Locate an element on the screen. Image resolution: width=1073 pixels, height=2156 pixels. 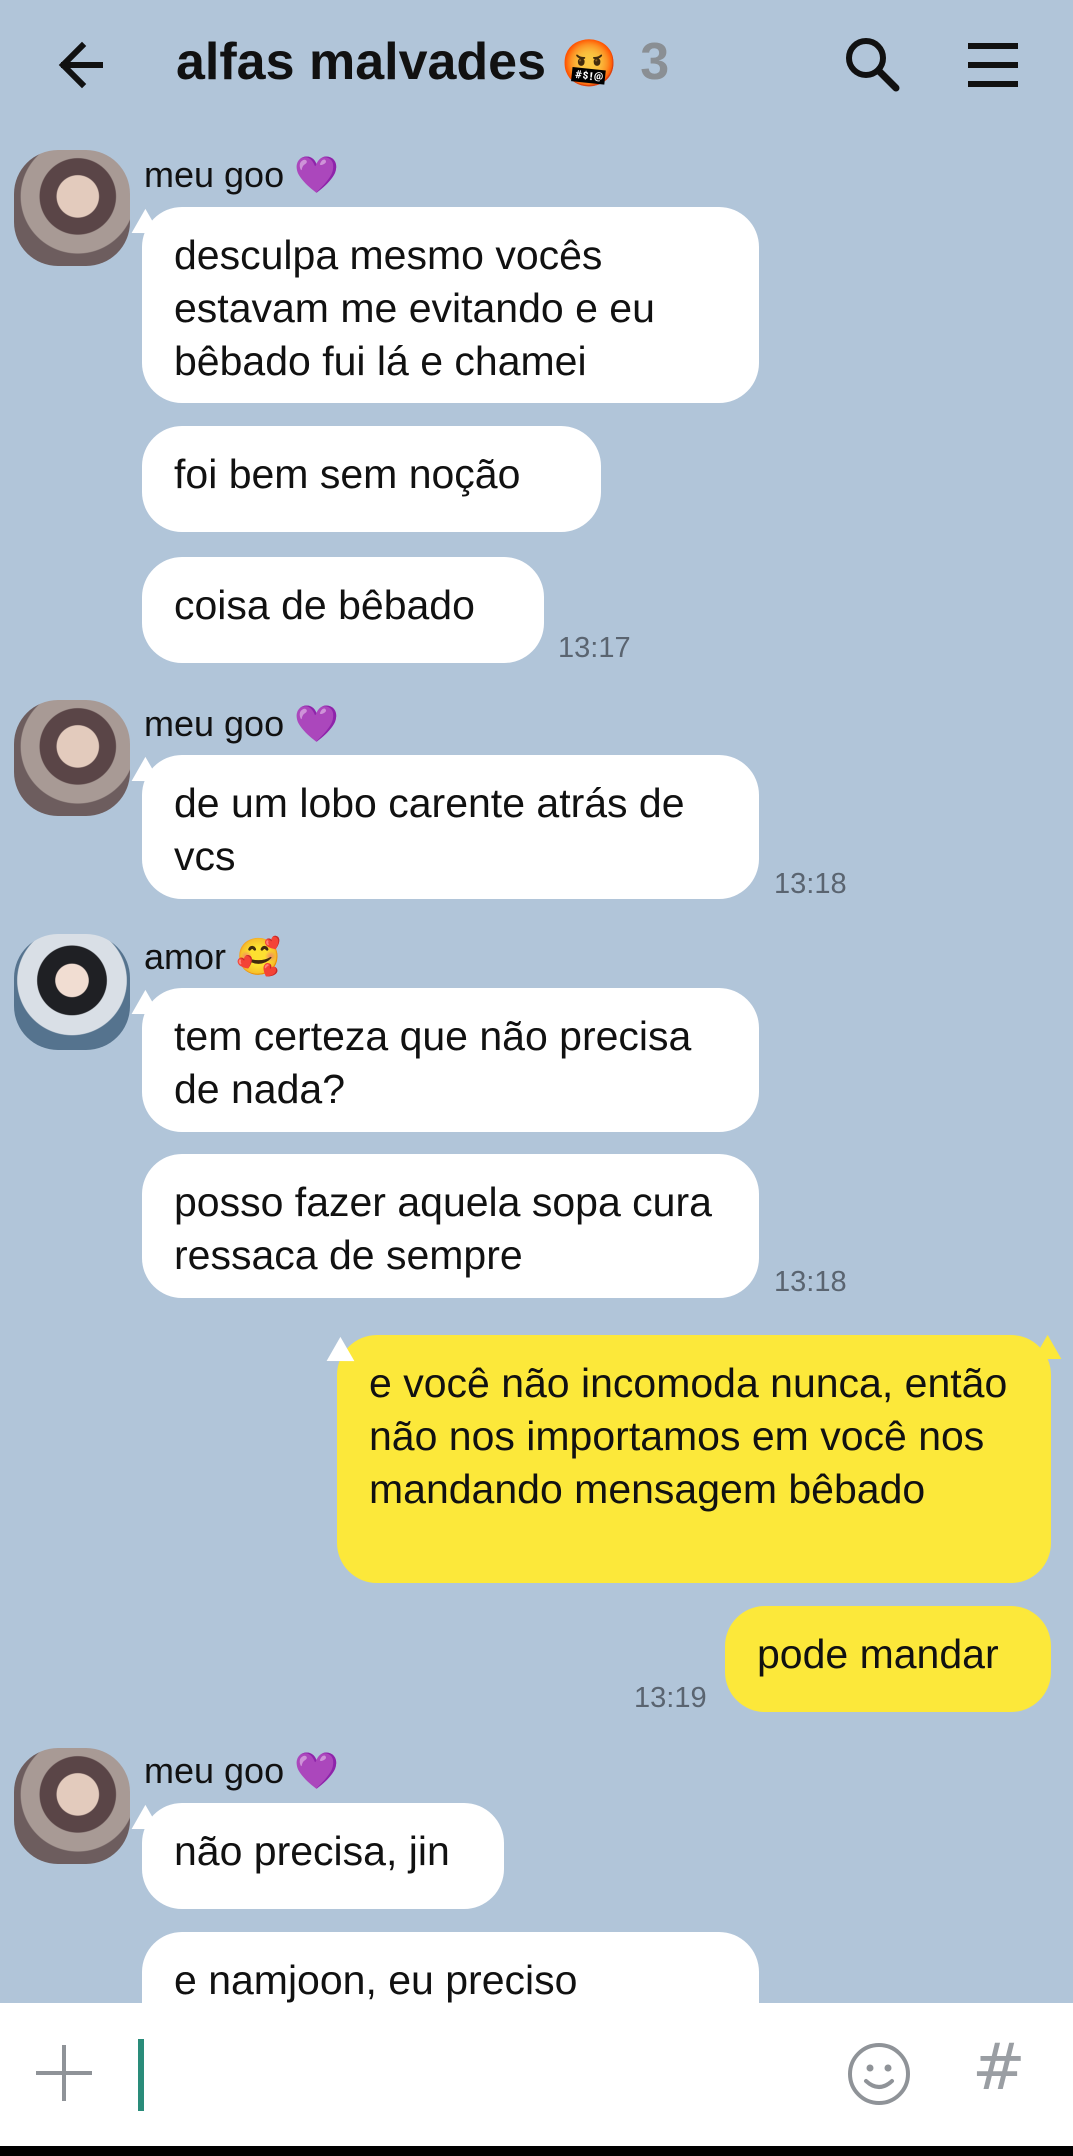
back-arrow-icon is located at coordinates (80, 65).